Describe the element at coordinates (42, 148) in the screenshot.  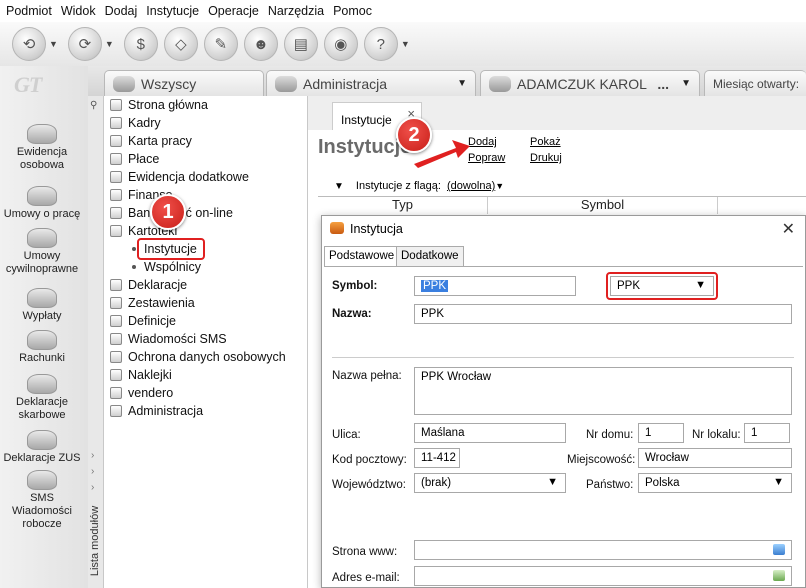
I see `nav-ewidencja-osobowa: Ewidencja osobowa` at that location.